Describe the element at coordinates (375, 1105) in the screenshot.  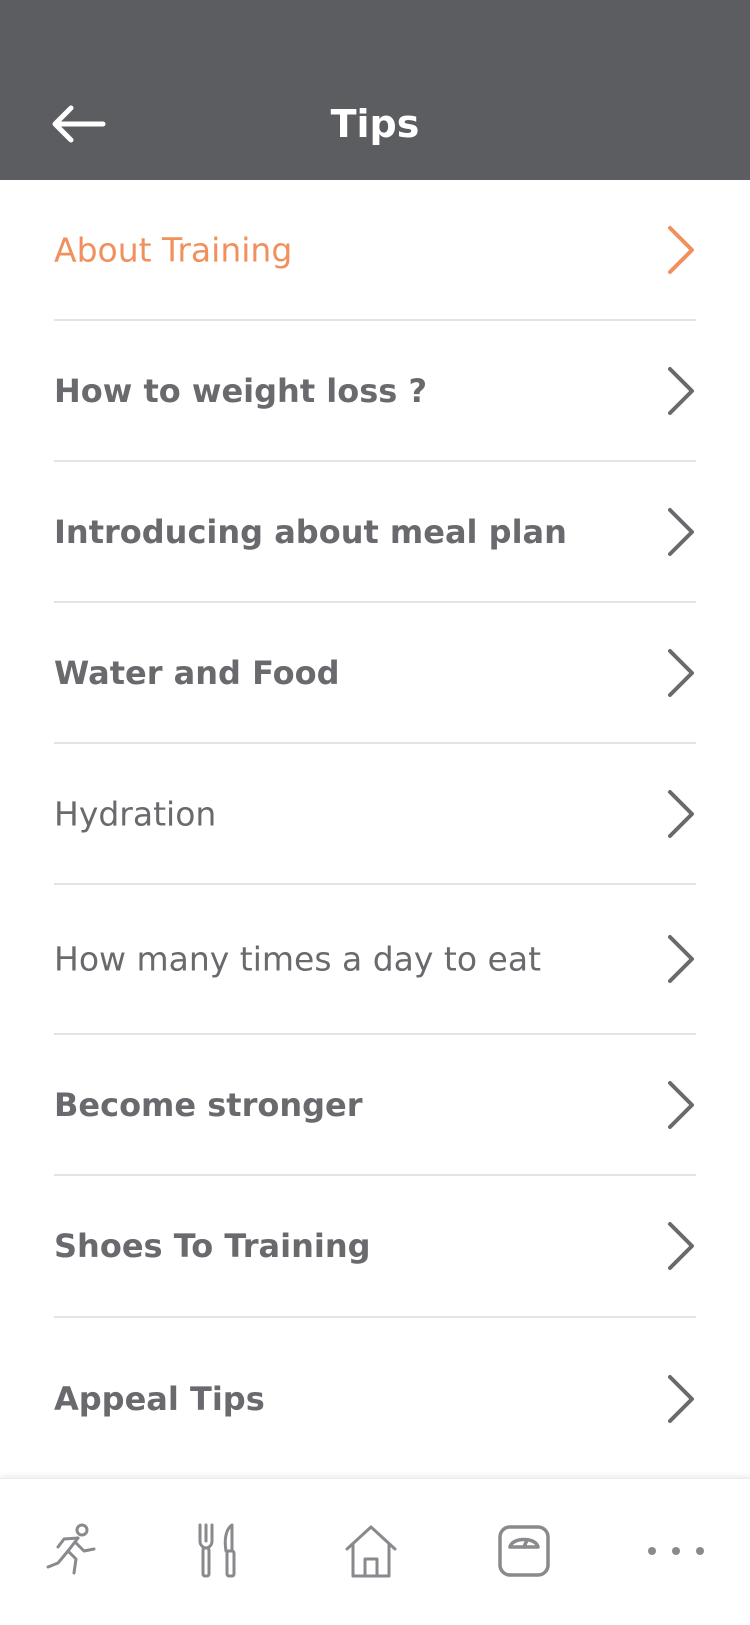
I see `tip-item-become-stronger: Become stronger` at that location.